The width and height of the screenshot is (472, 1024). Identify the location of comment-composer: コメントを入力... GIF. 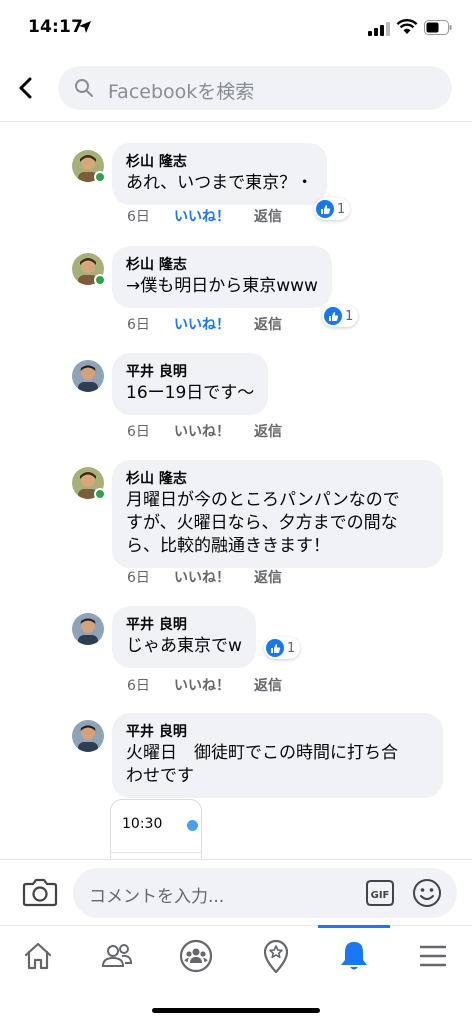
(236, 892).